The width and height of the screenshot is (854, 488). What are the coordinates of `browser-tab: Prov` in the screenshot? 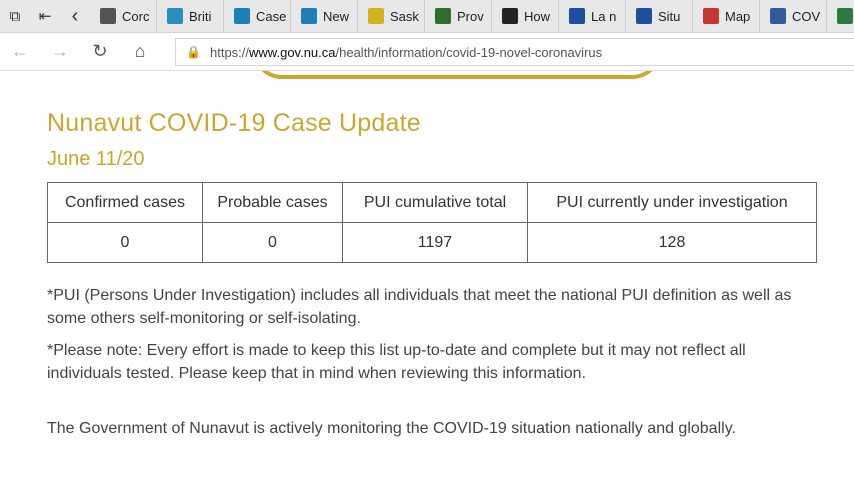 It's located at (458, 16).